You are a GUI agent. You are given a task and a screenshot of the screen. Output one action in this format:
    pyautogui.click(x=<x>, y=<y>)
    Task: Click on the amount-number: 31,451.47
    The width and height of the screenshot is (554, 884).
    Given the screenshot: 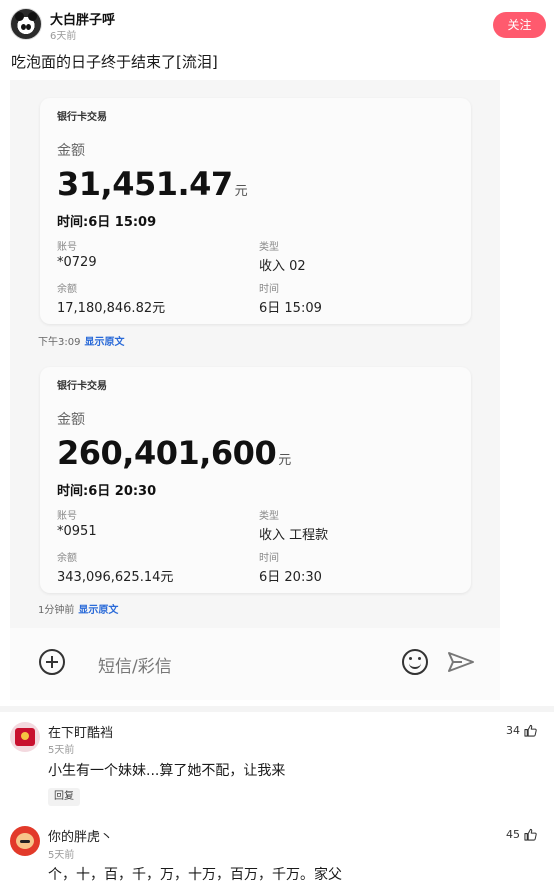 What is the action you would take?
    pyautogui.click(x=145, y=184)
    